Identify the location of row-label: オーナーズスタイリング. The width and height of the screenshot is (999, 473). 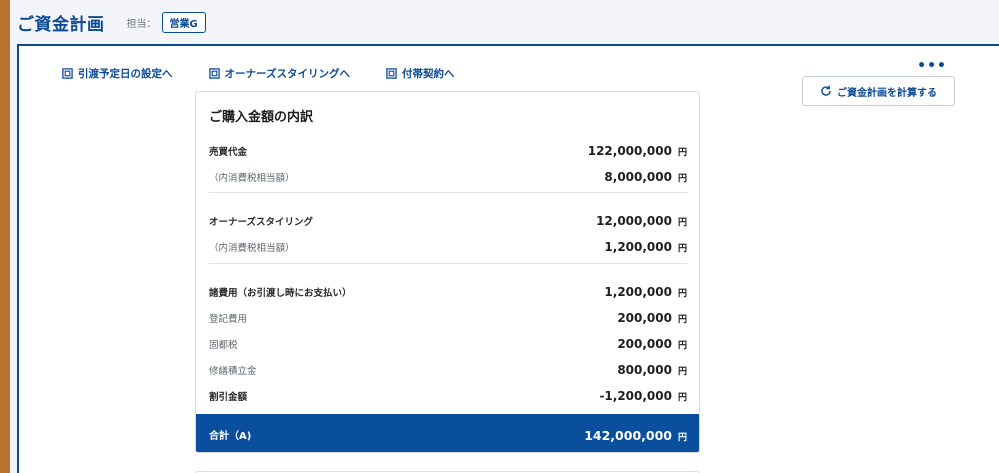
(261, 222).